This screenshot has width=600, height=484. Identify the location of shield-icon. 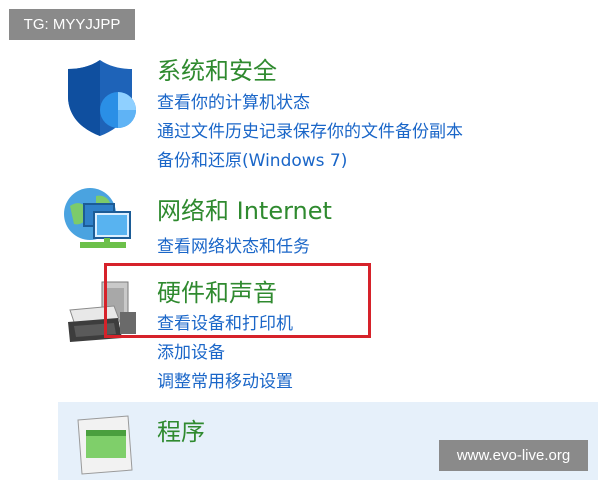
(102, 98).